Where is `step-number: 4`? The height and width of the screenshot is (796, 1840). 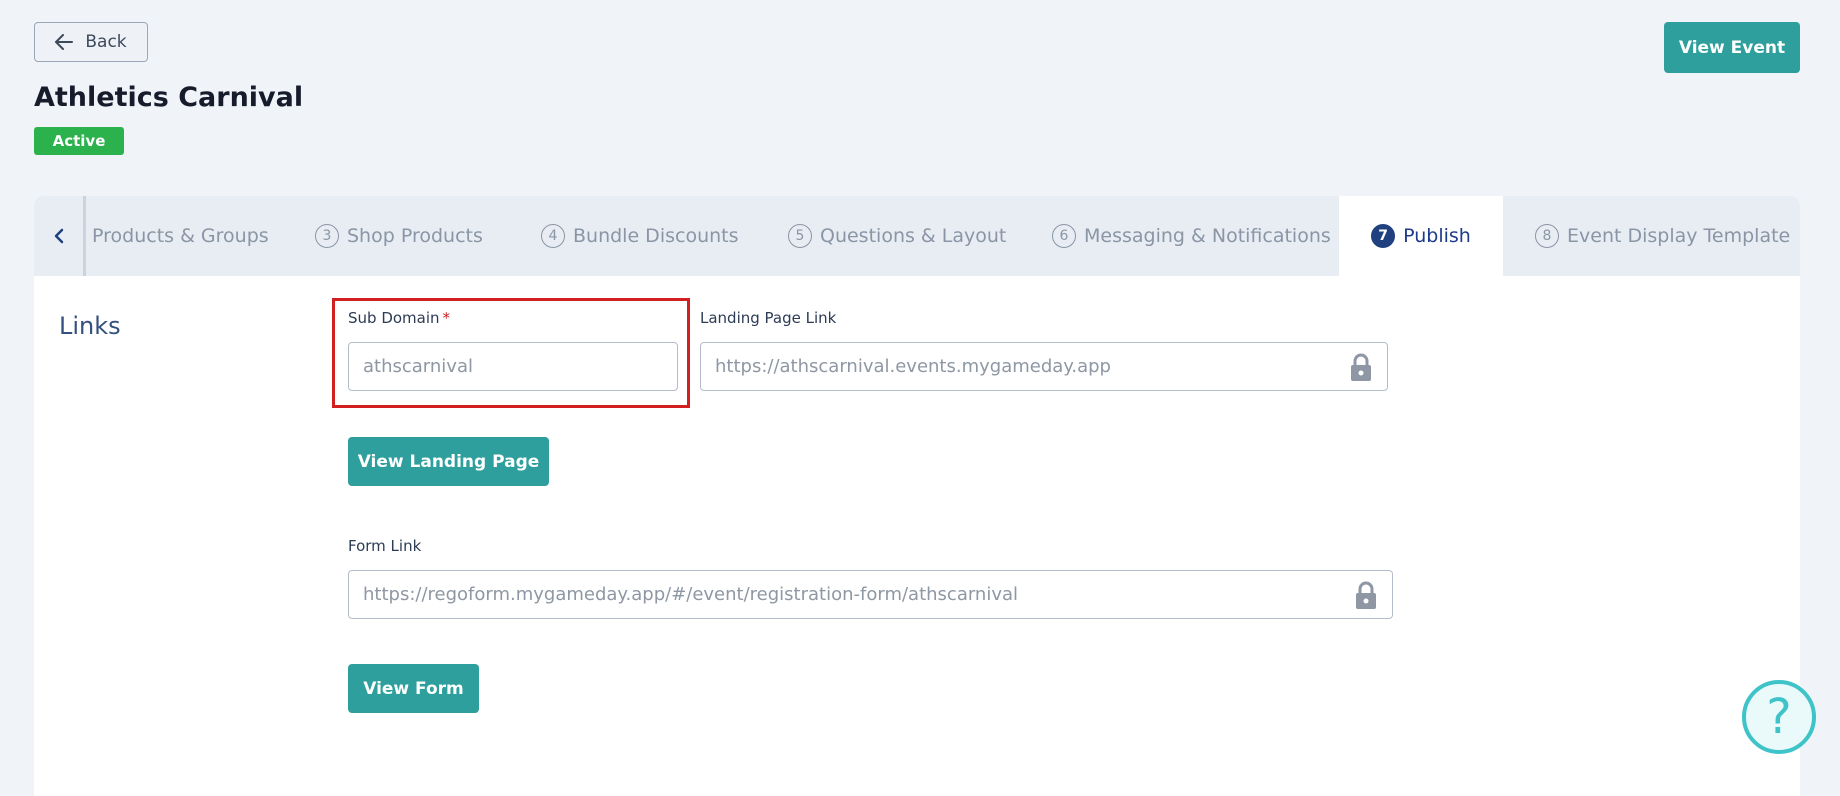
step-number: 4 is located at coordinates (553, 236).